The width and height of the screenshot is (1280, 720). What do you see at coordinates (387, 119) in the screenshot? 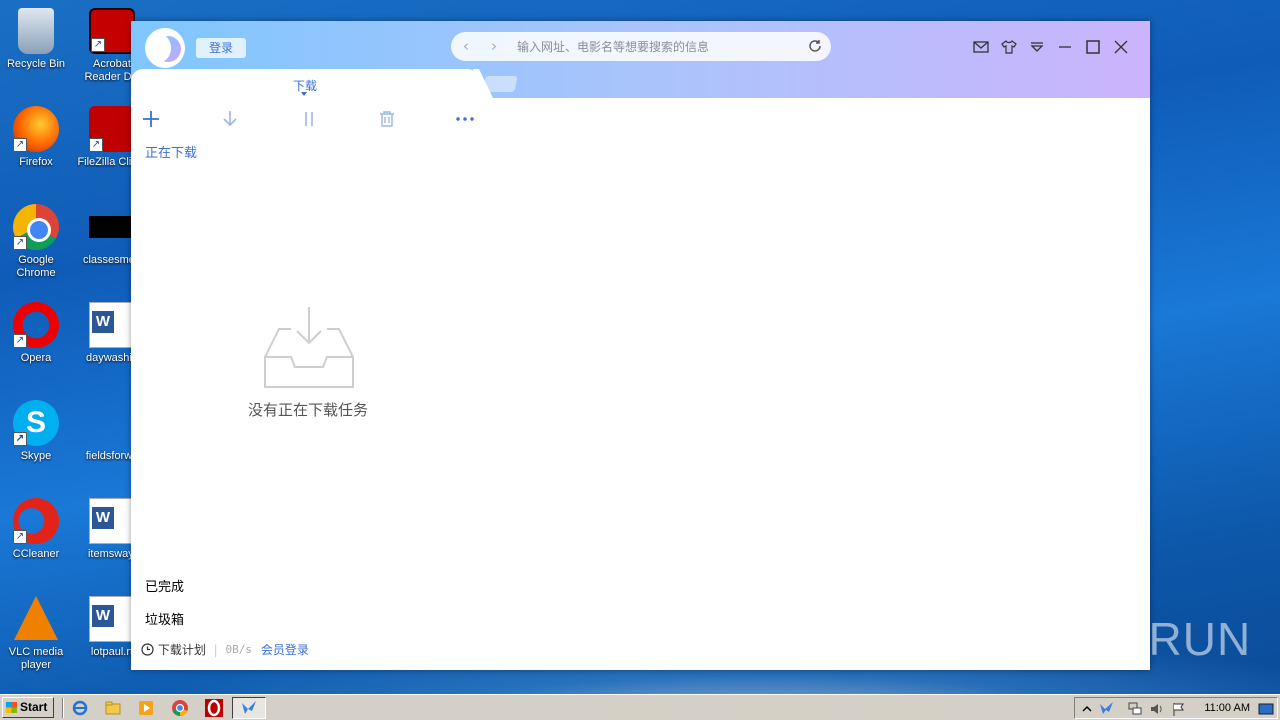
I see `trash-icon` at bounding box center [387, 119].